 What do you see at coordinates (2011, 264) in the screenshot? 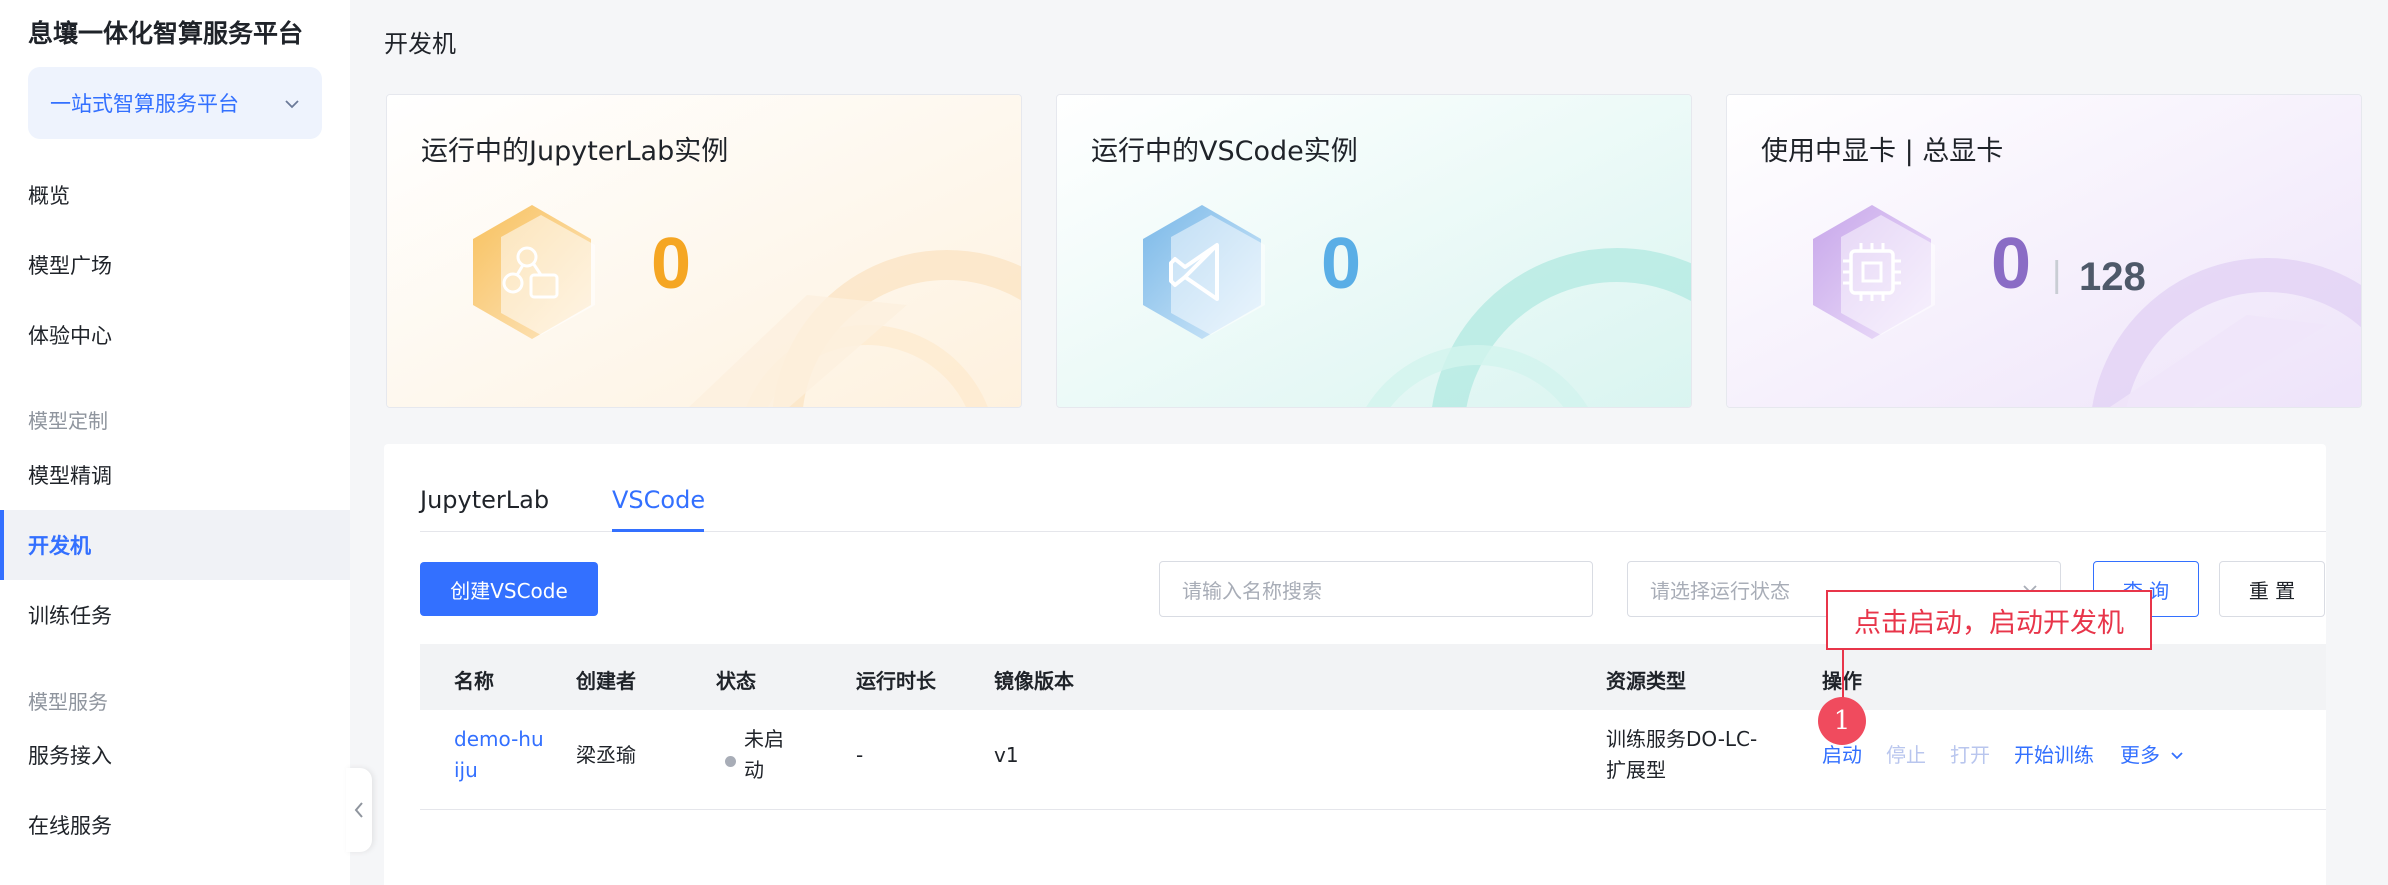
I see `gpu-used-count: 0` at bounding box center [2011, 264].